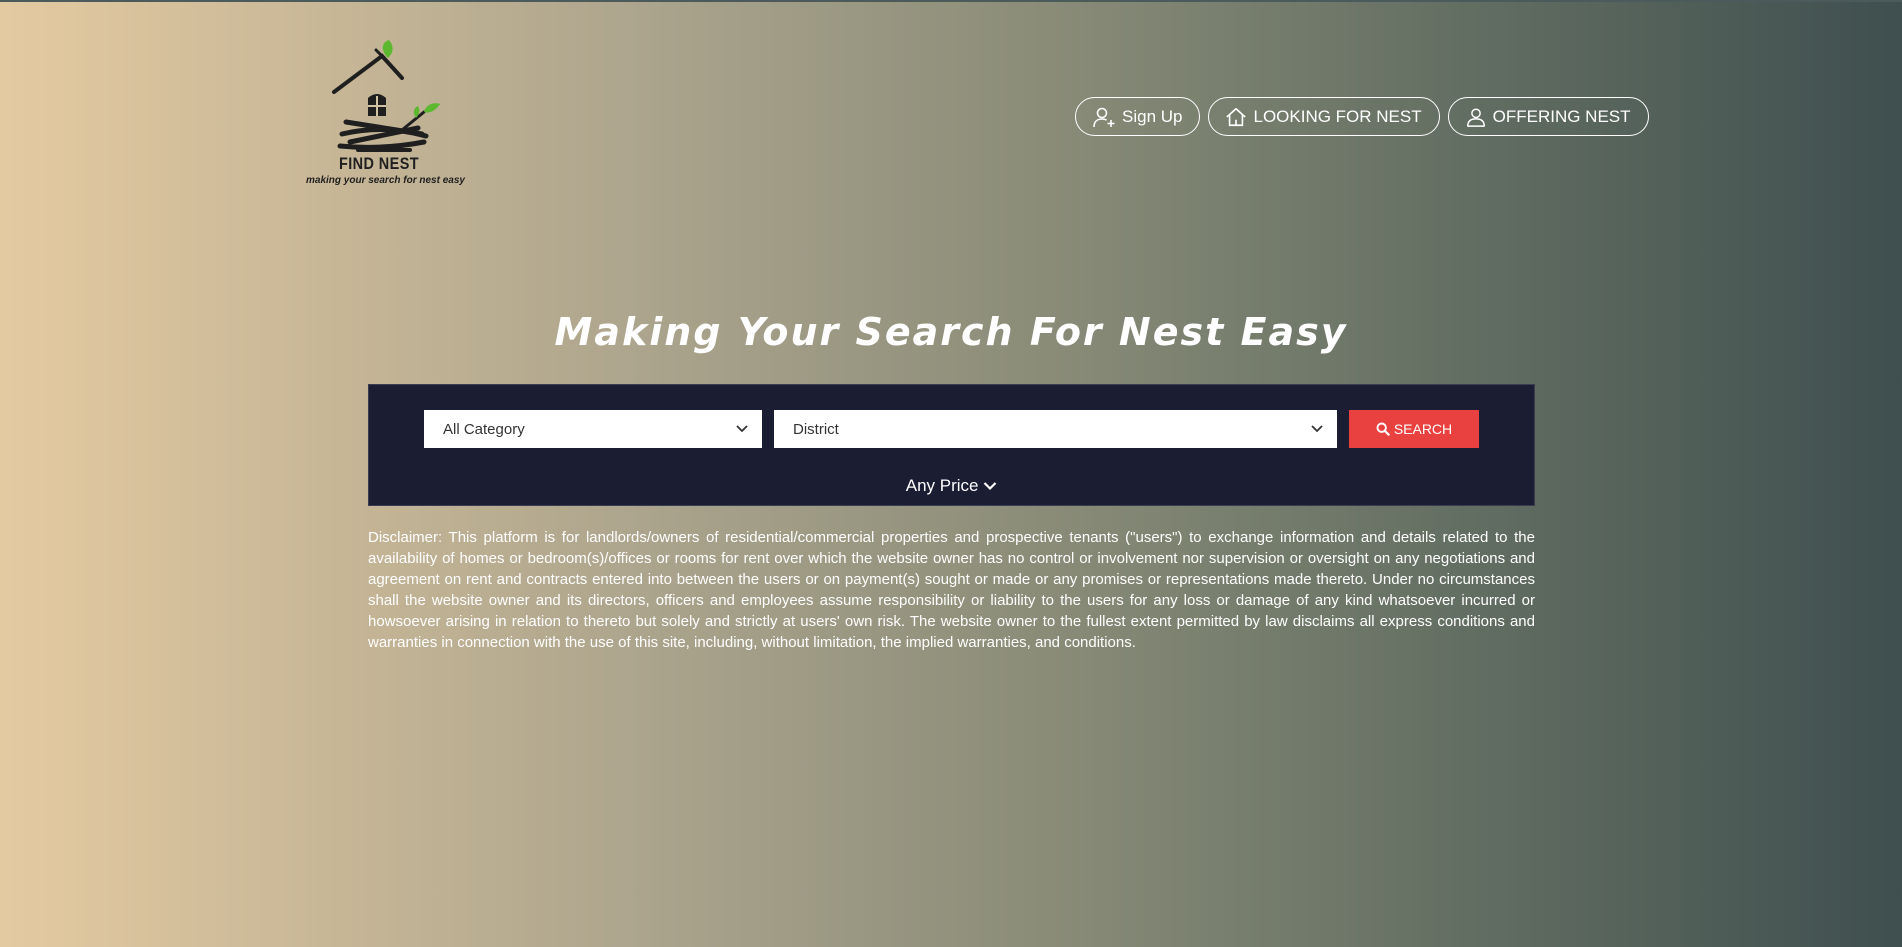  What do you see at coordinates (593, 429) in the screenshot?
I see `category-select: All Category` at bounding box center [593, 429].